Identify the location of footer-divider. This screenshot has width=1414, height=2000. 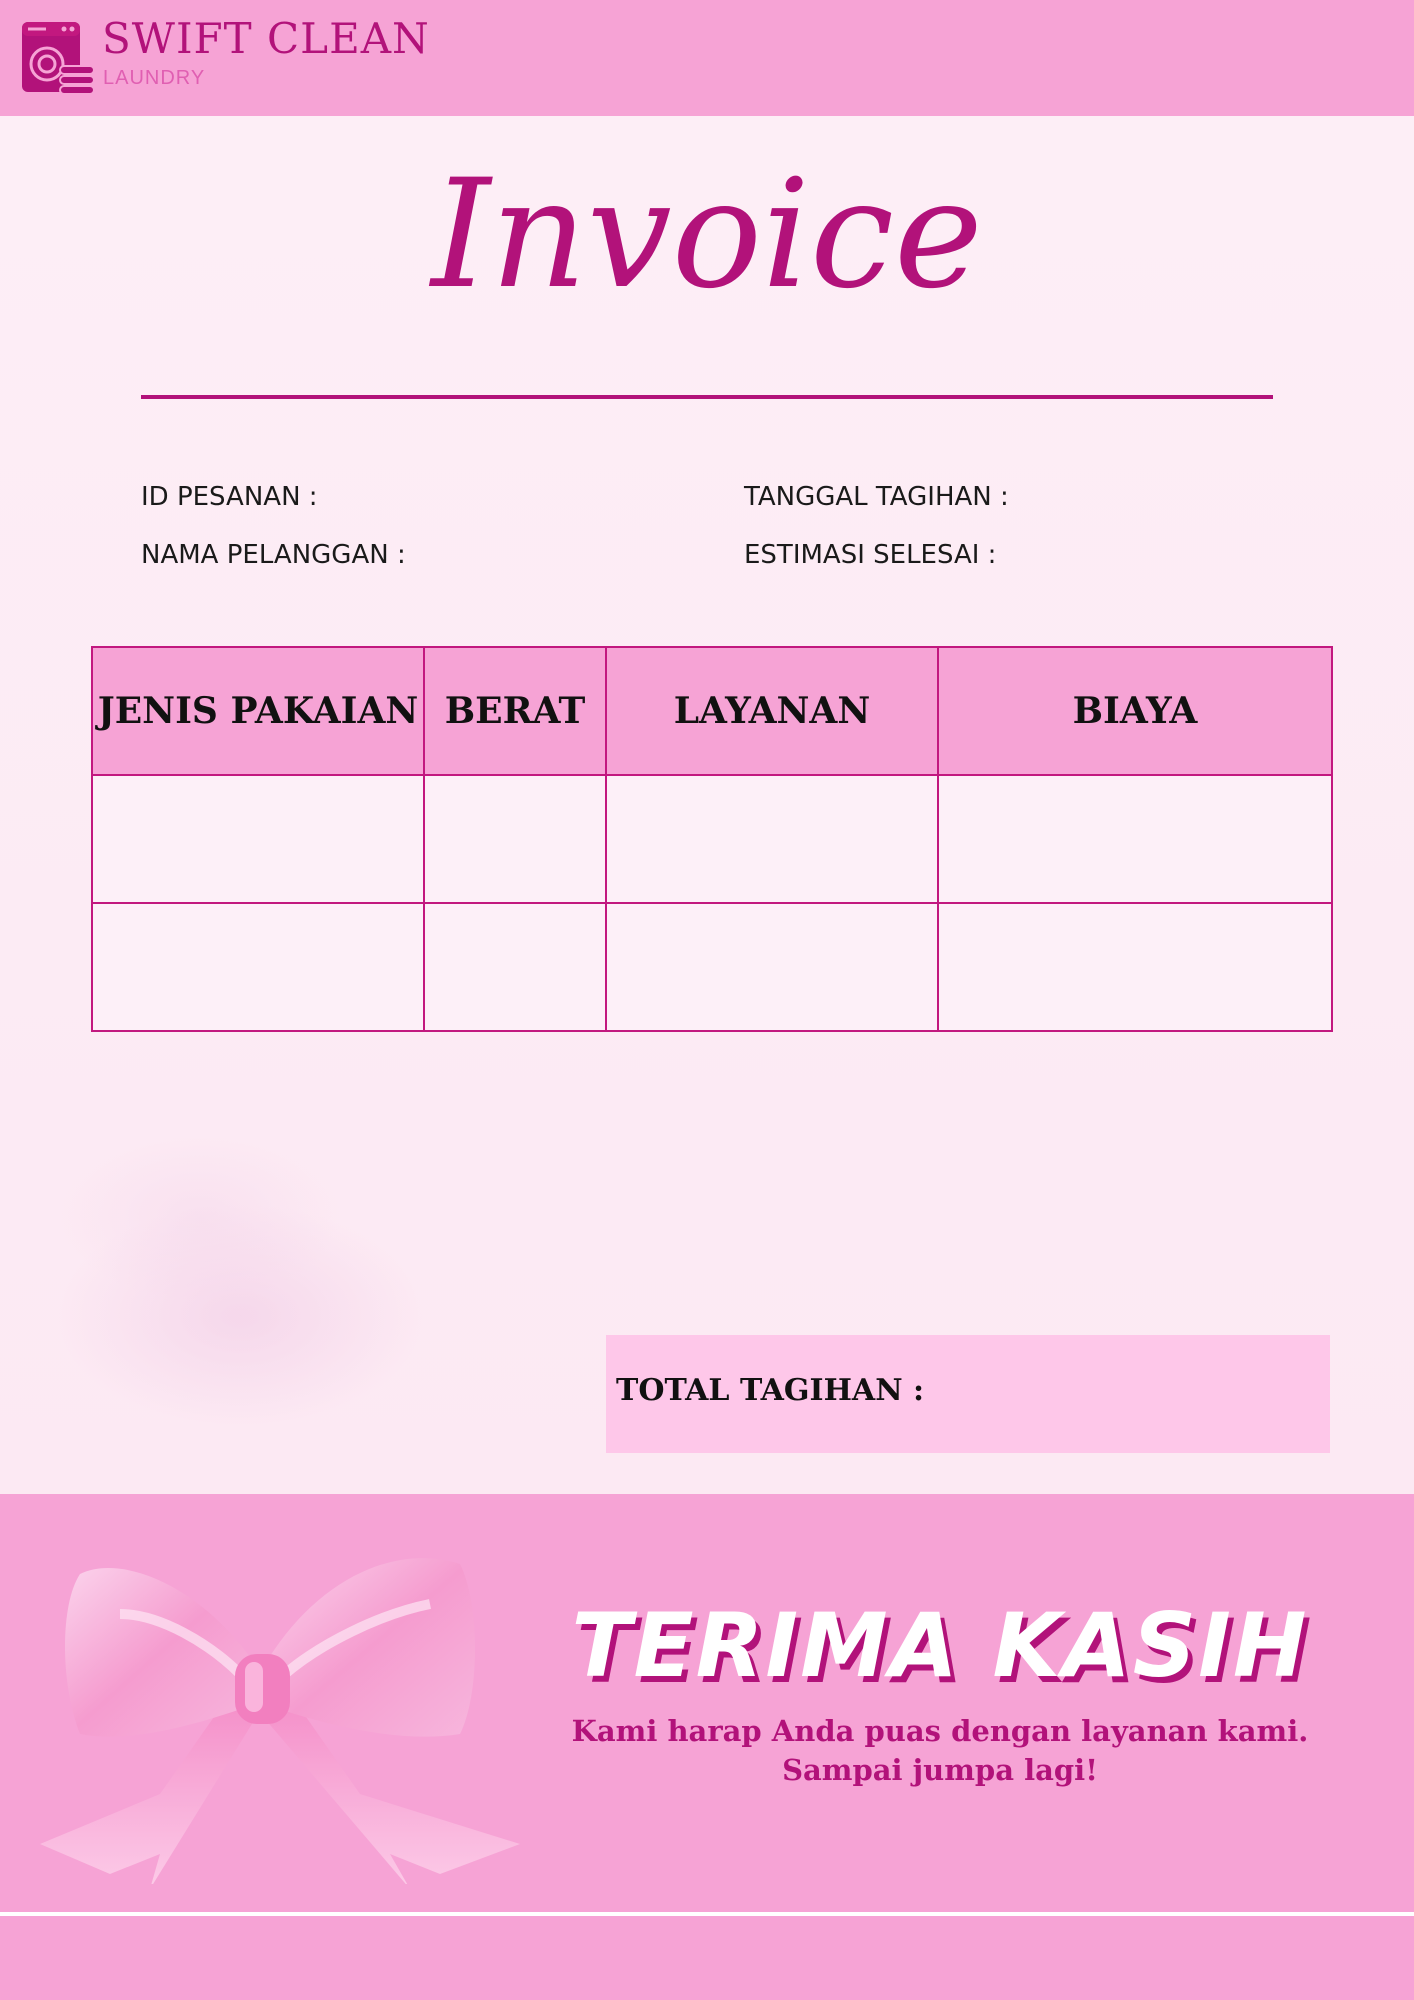
(707, 1914).